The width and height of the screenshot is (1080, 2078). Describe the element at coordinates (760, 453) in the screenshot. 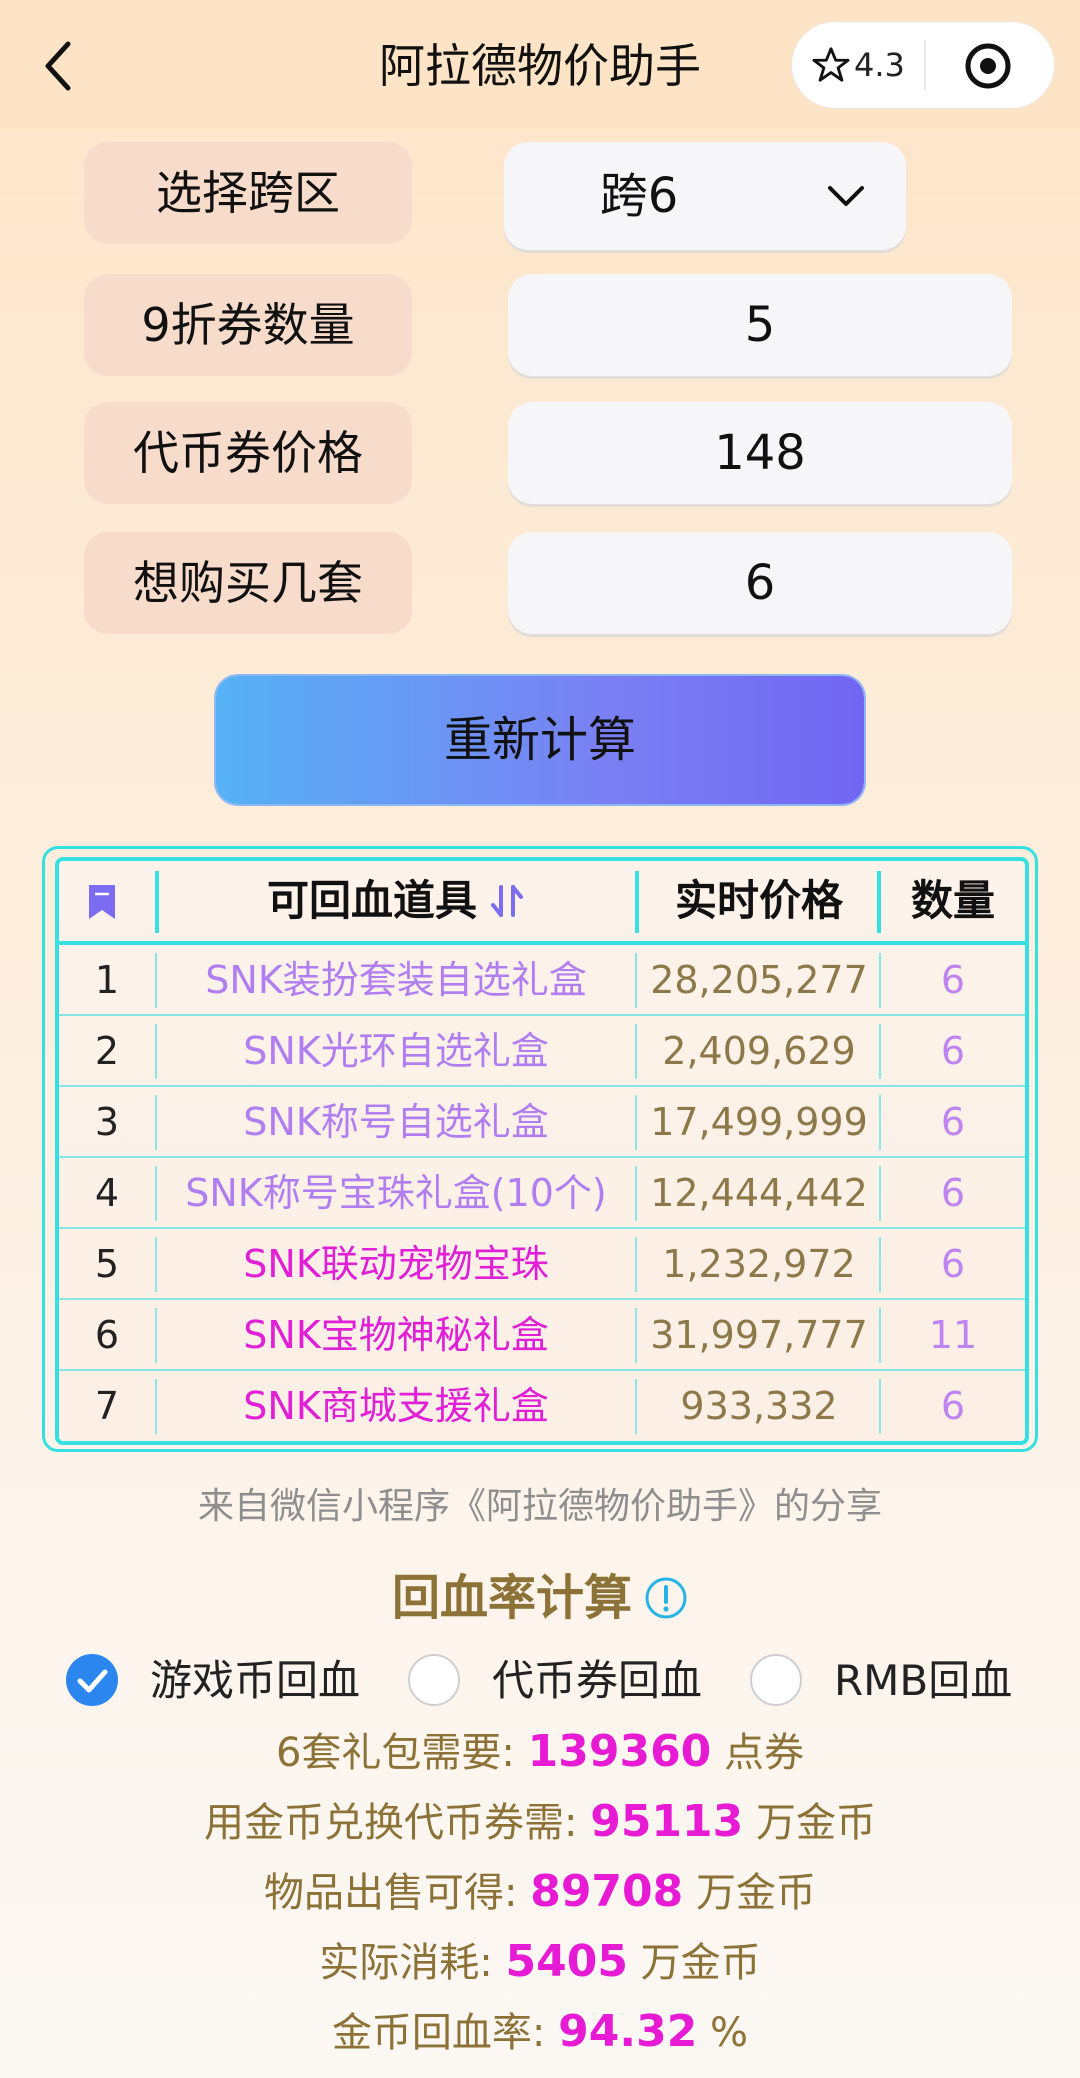

I see `token-price-input: 148` at that location.